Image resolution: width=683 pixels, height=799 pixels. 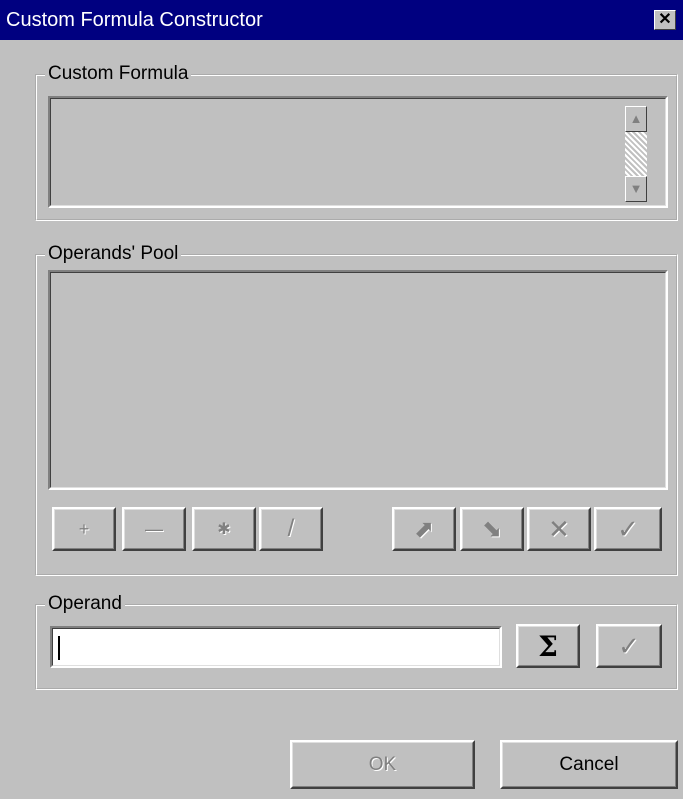 I want to click on scrollbar-track, so click(x=636, y=154).